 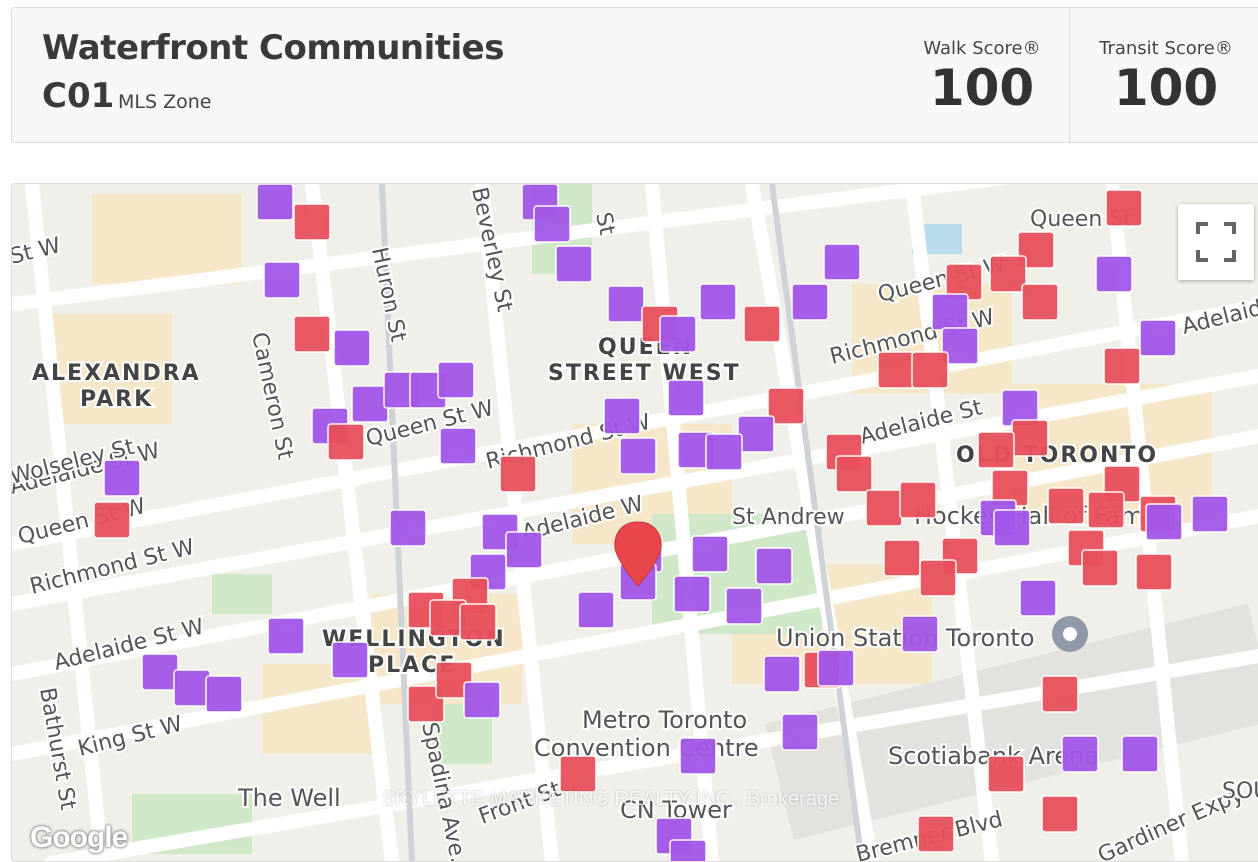 I want to click on poi-label: Metro Toronto, so click(x=664, y=720).